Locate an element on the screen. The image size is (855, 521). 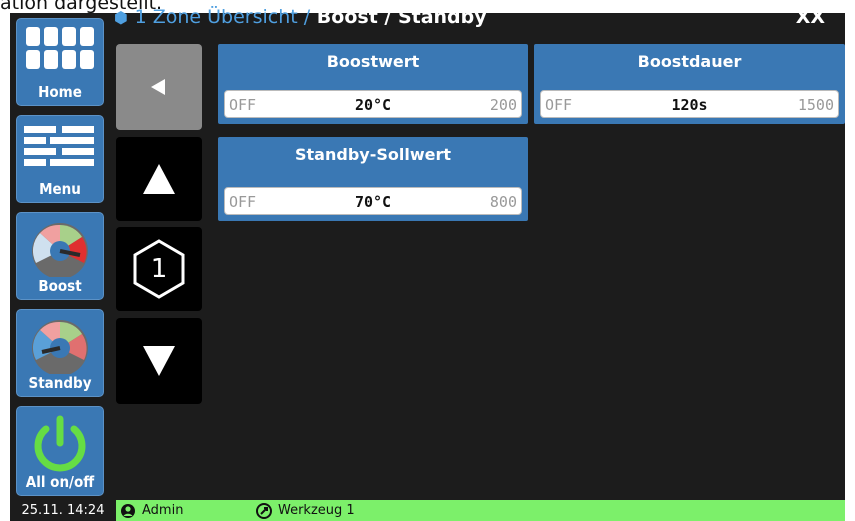
status-bar: Admin Werkzeug 1 is located at coordinates (480, 510).